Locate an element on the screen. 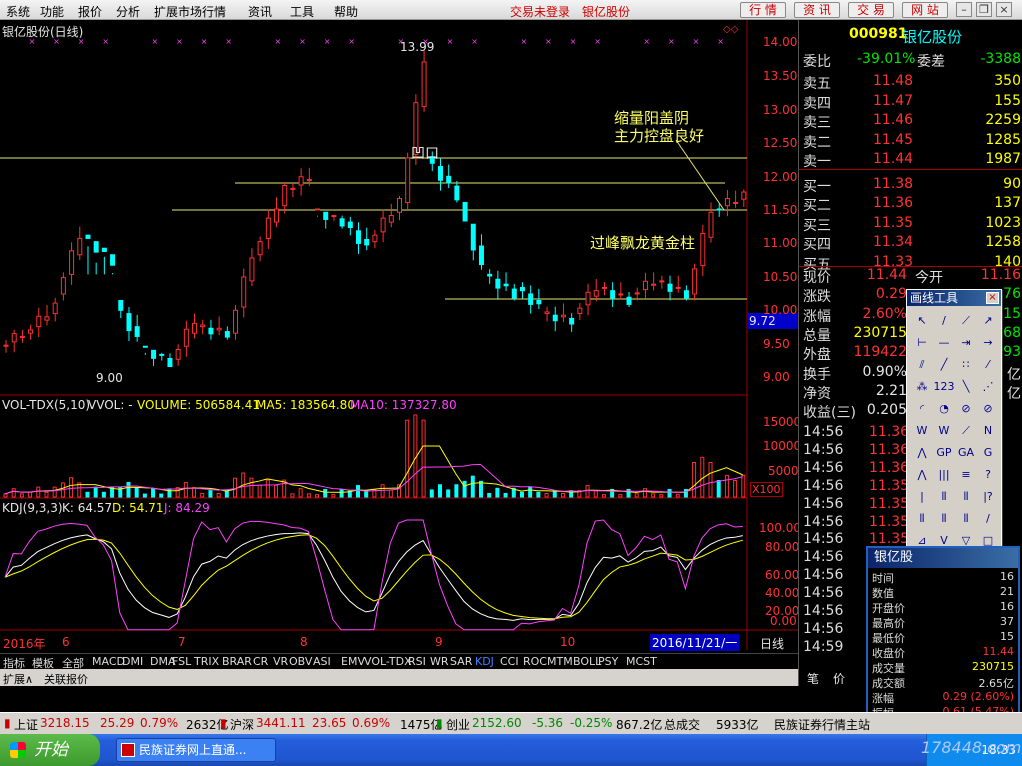  tab-kdj: KDJ is located at coordinates (484, 661).